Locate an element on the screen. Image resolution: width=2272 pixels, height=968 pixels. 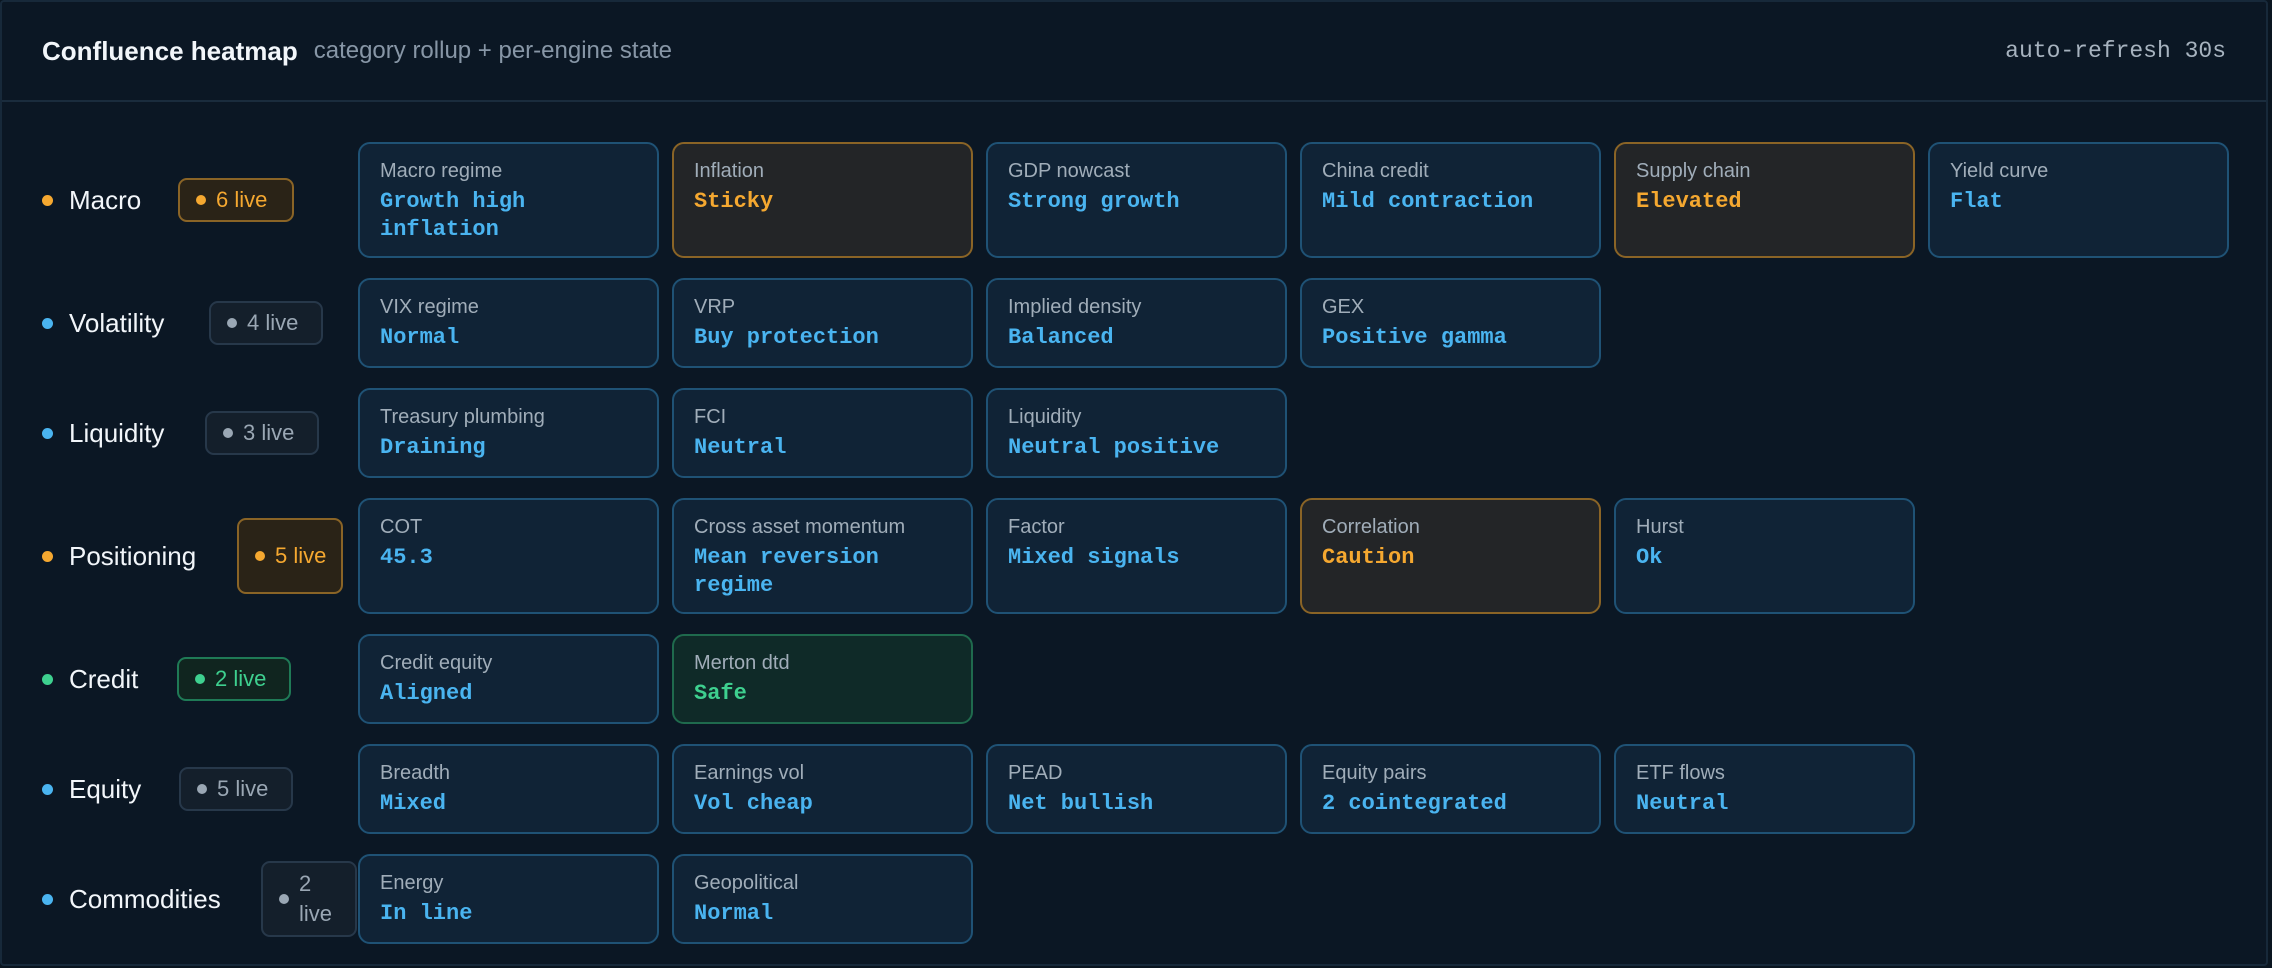
engine-cell-geopolitical: Geopolitical Normal is located at coordinates (822, 899).